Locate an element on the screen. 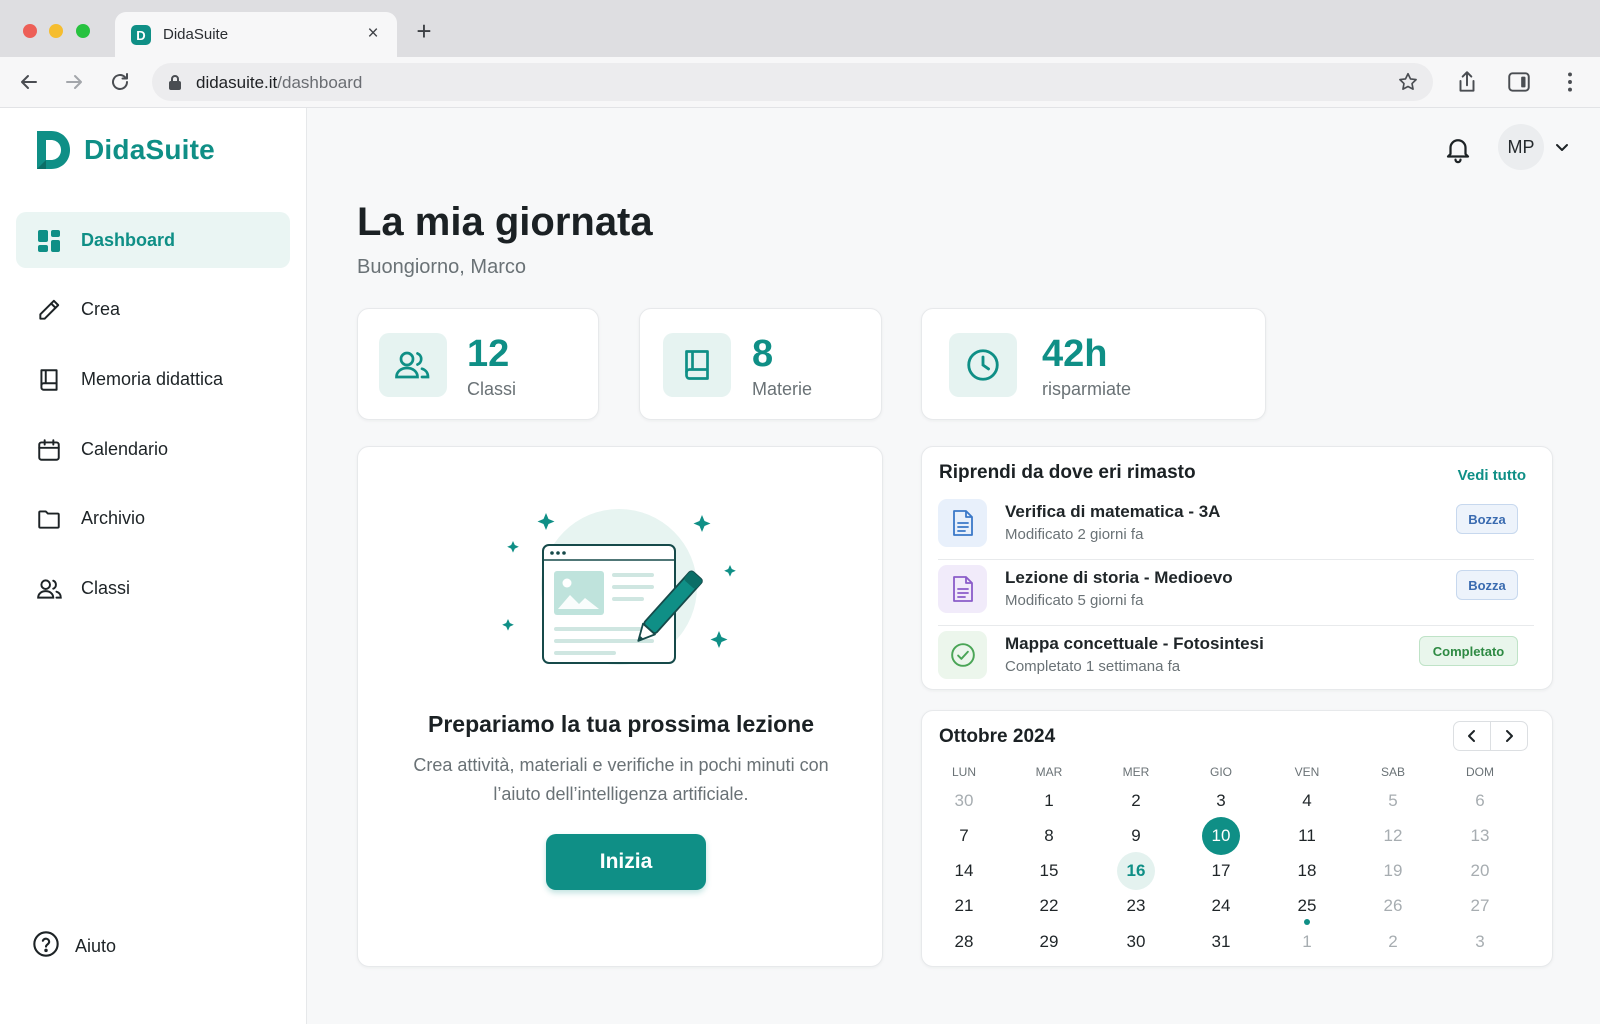  calendar-day: 18 is located at coordinates (1307, 871).